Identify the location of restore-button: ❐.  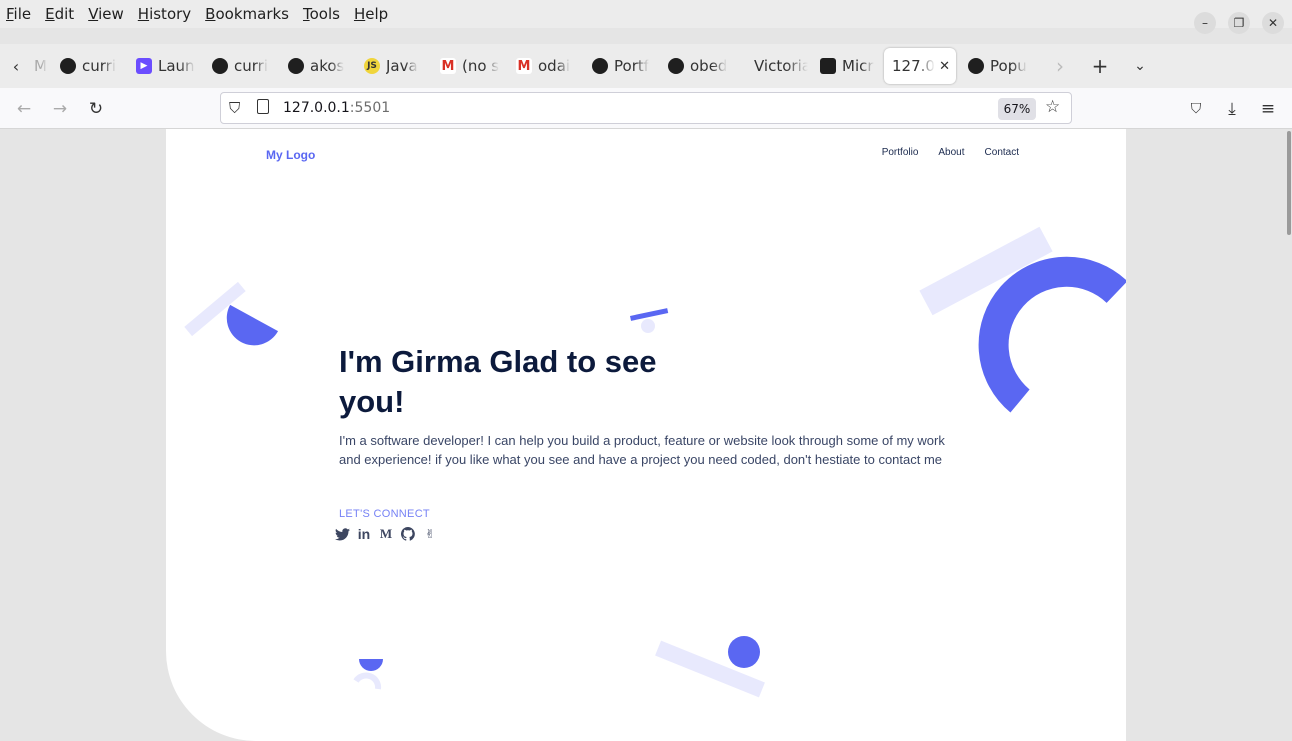
(1239, 23).